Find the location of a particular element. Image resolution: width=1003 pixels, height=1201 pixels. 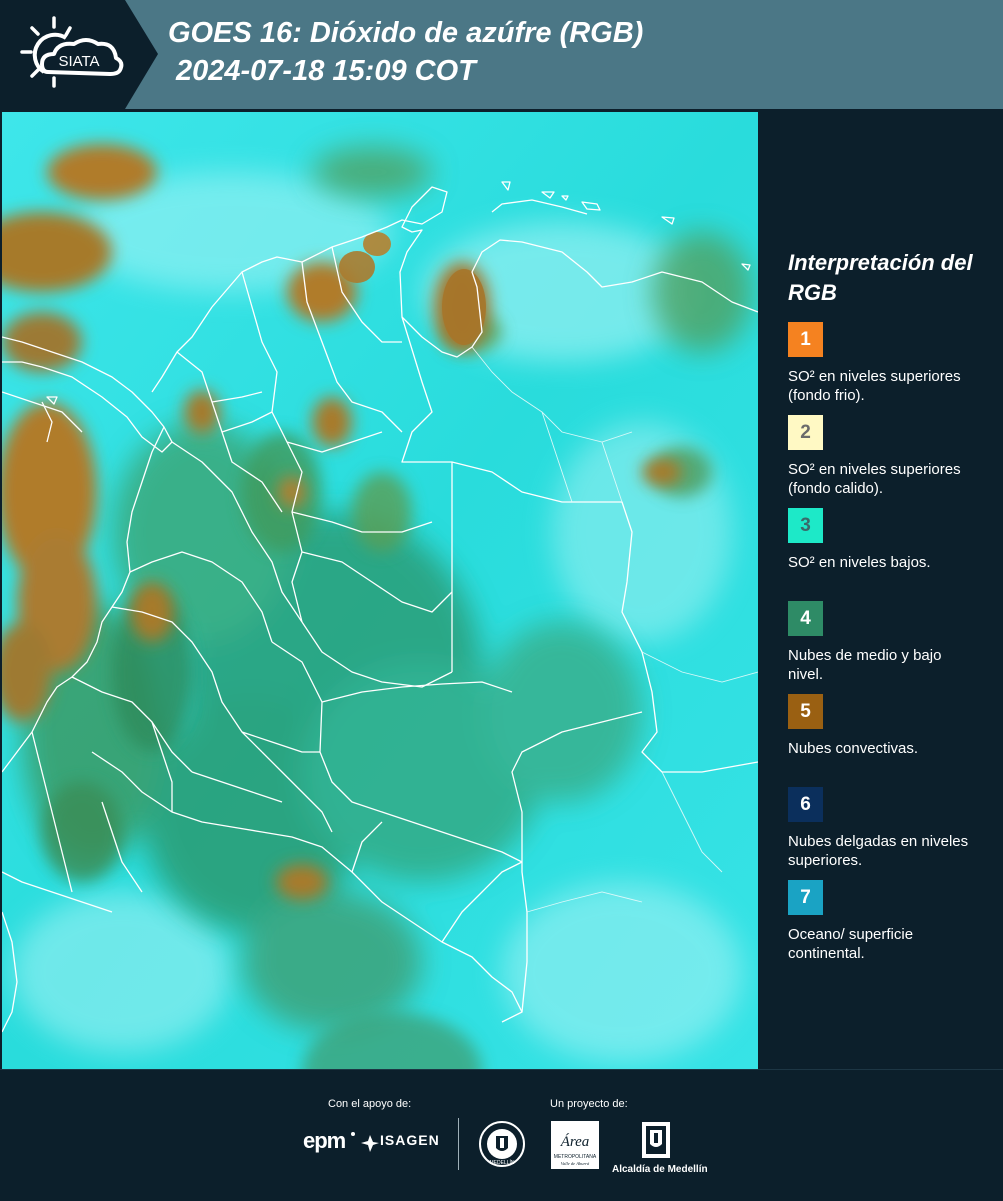

legend-item-7: 7 Oceano/ superficie continental. is located at coordinates (890, 926).